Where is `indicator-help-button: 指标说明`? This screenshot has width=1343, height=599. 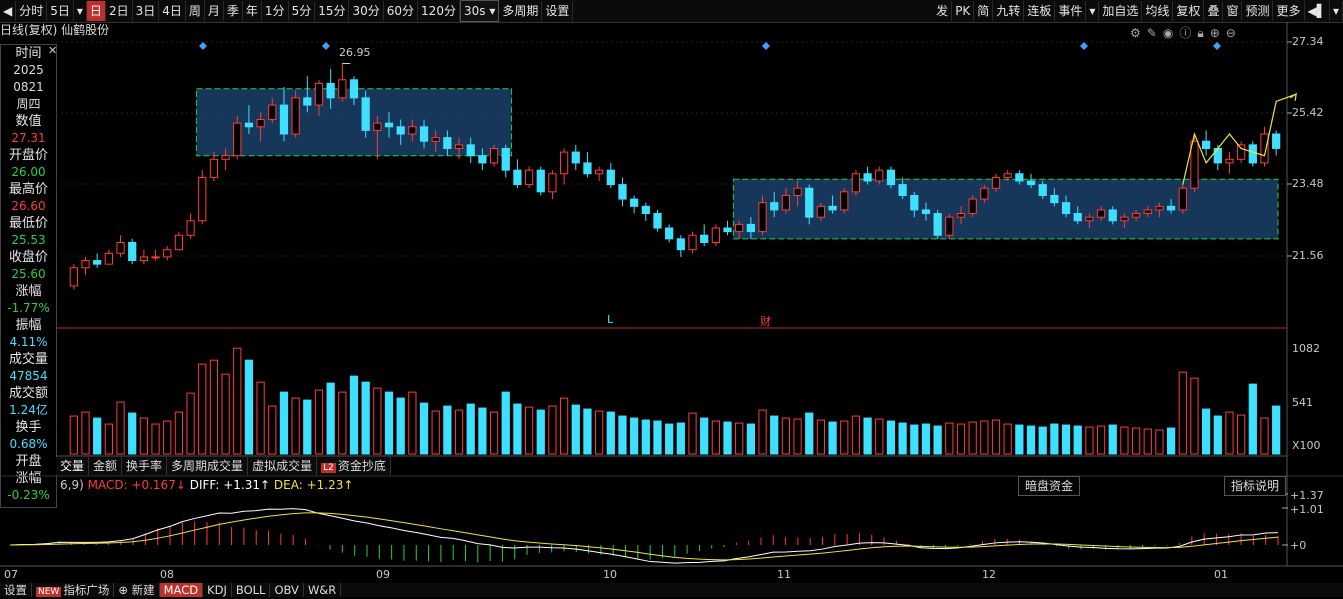 indicator-help-button: 指标说明 is located at coordinates (1255, 486).